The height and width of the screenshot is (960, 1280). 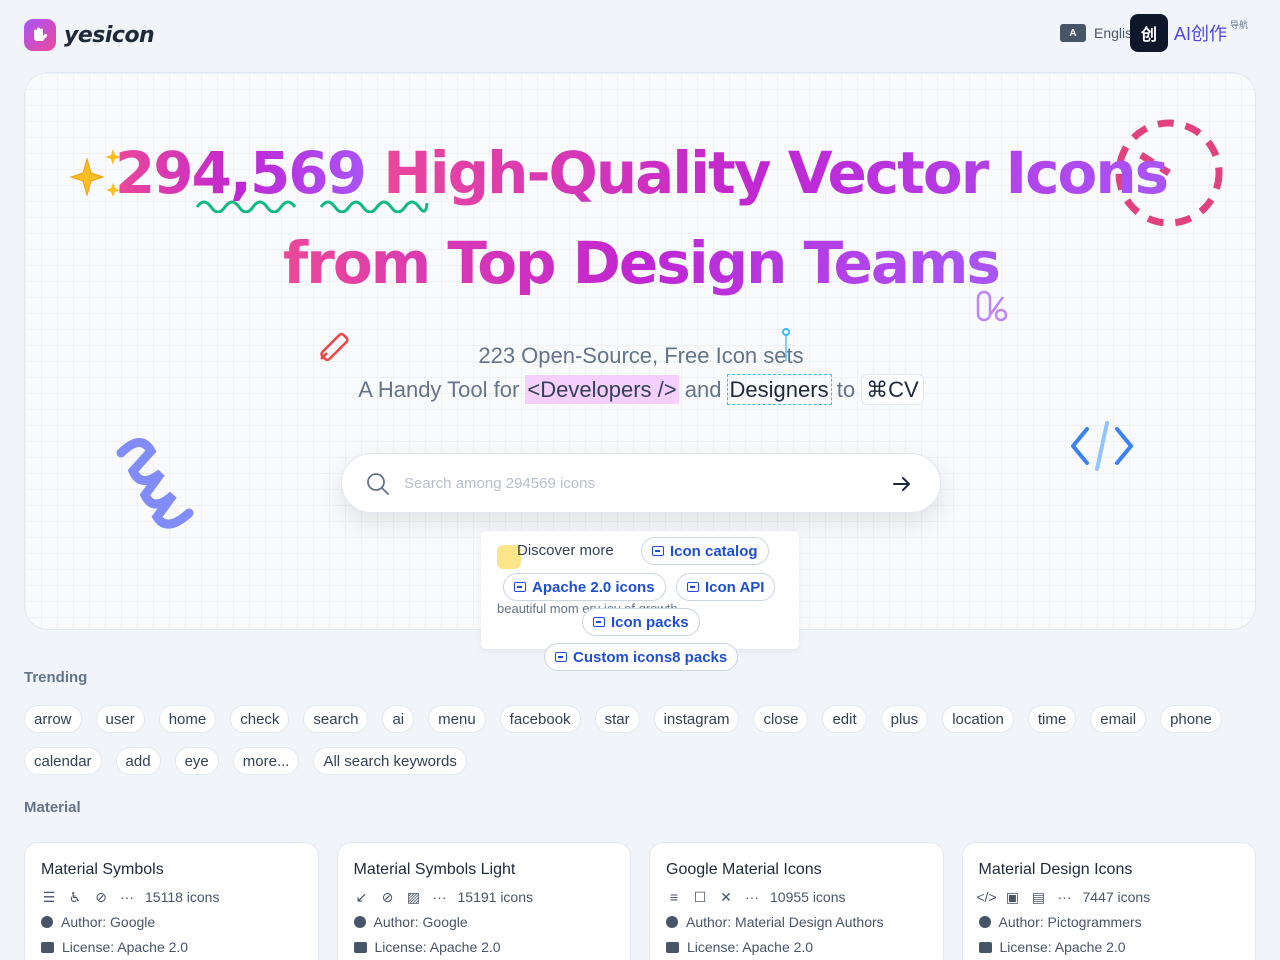 I want to click on hero-headline-line2: from Top Design Teams, so click(x=640, y=263).